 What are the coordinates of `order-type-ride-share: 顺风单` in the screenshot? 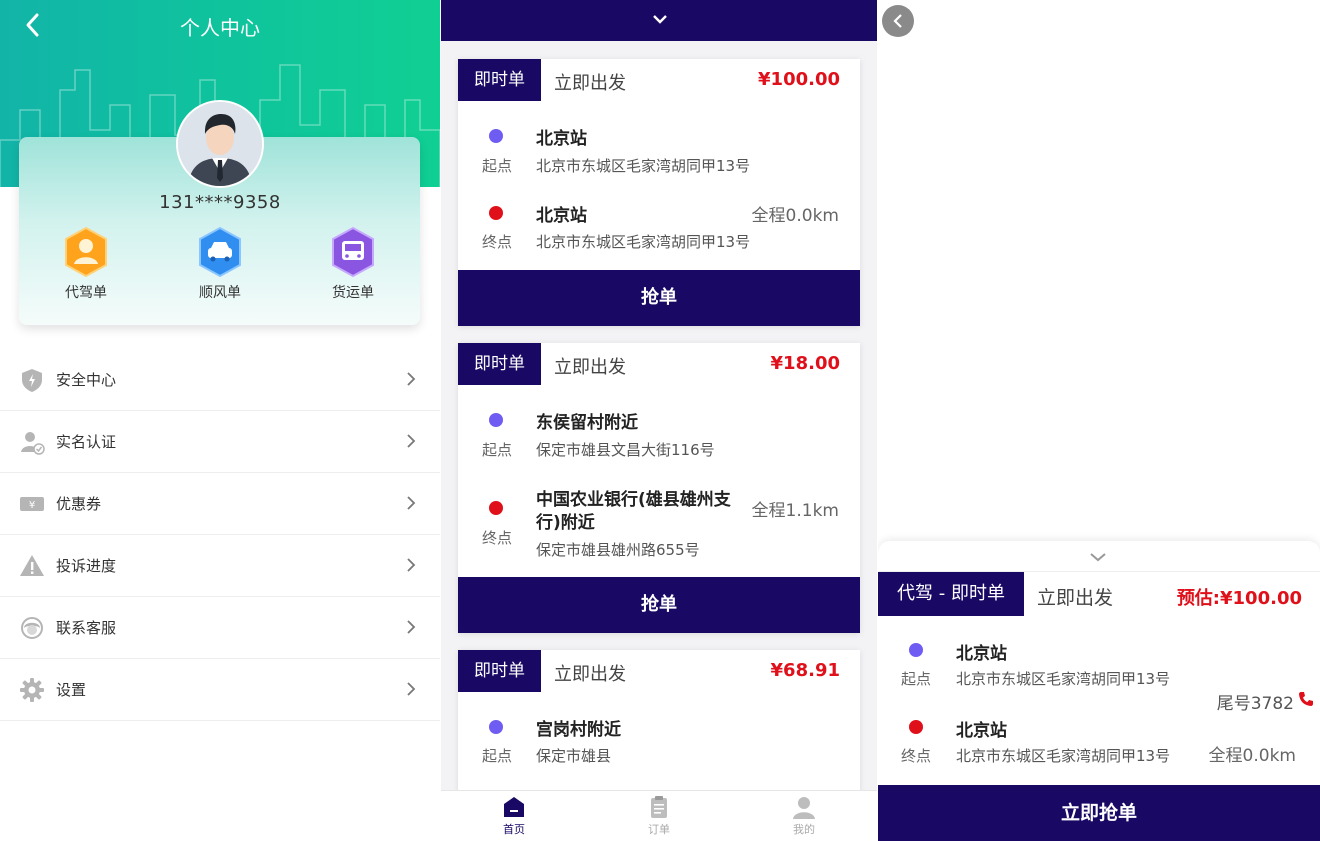 It's located at (220, 264).